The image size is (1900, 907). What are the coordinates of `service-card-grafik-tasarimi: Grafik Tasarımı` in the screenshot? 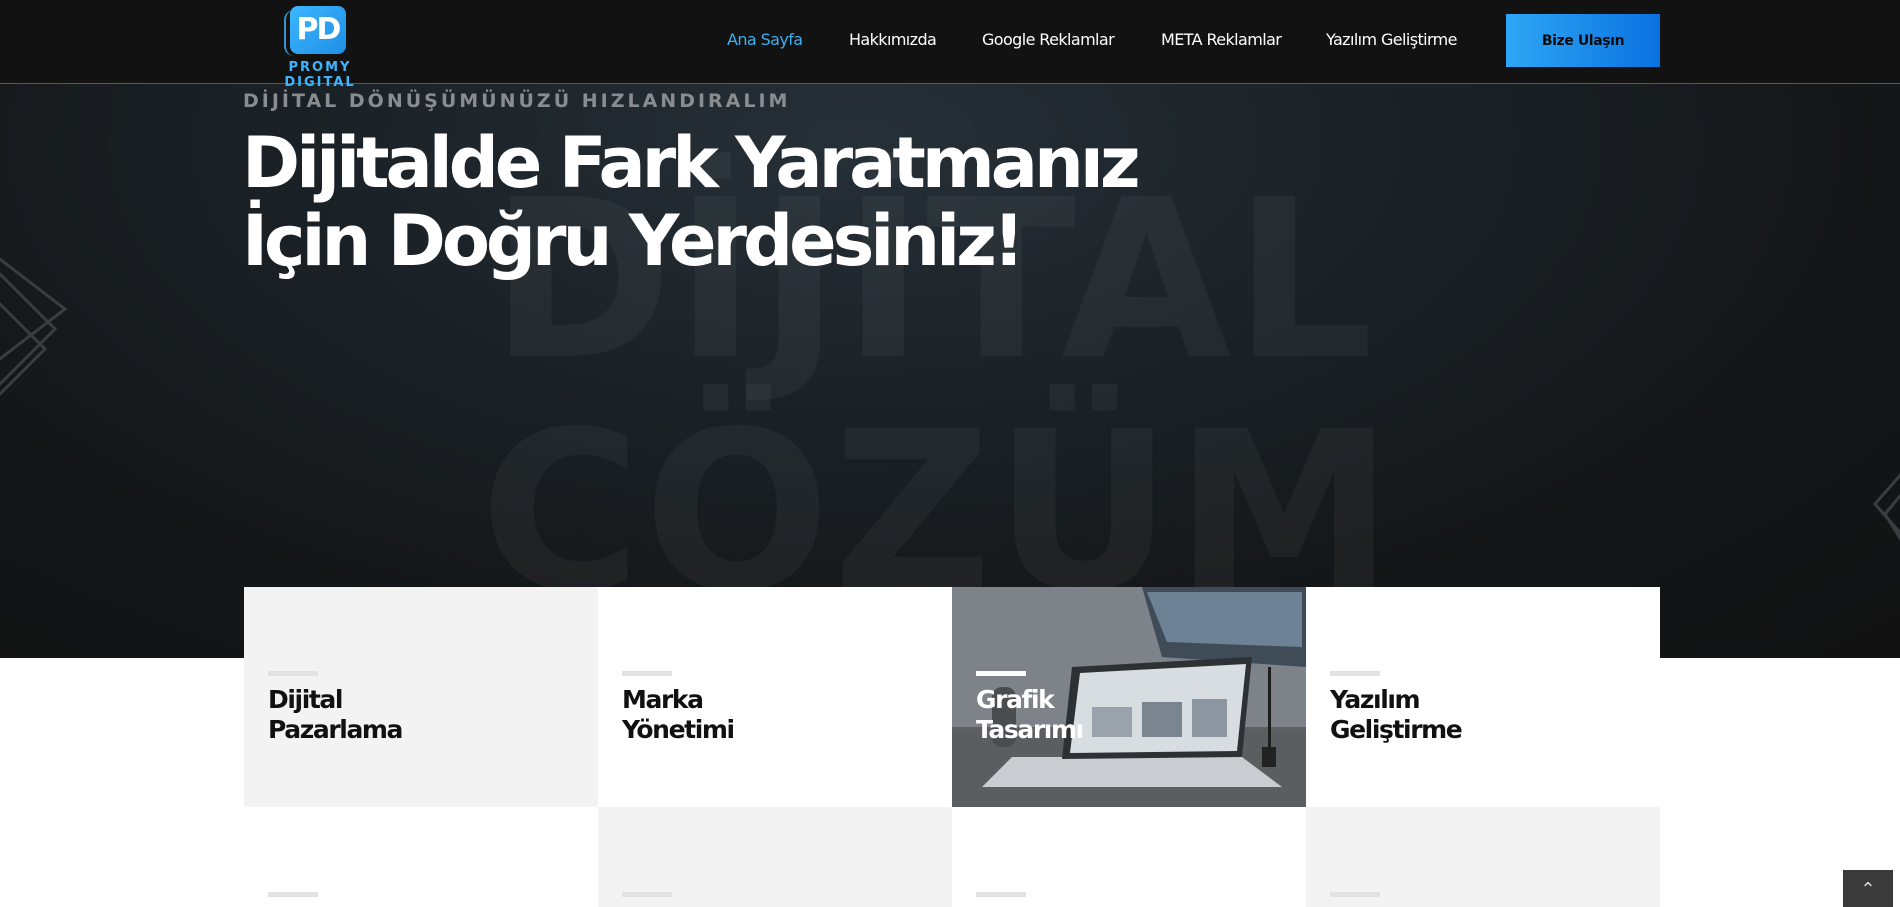 It's located at (1129, 697).